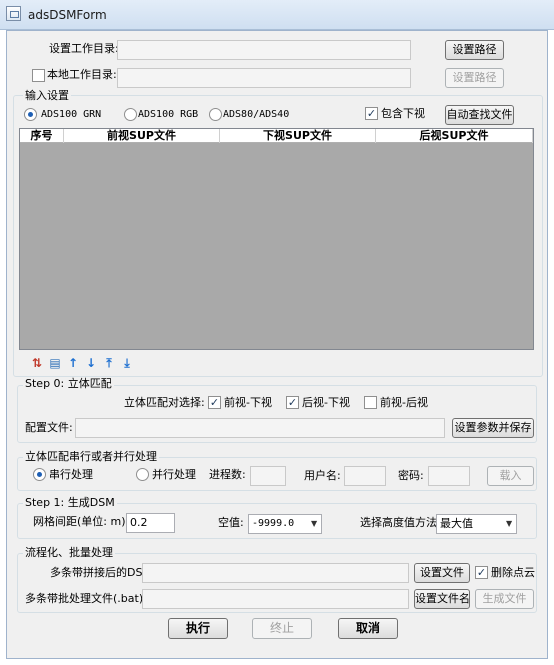 The width and height of the screenshot is (554, 665). Describe the element at coordinates (282, 628) in the screenshot. I see `stop-button: 终止` at that location.